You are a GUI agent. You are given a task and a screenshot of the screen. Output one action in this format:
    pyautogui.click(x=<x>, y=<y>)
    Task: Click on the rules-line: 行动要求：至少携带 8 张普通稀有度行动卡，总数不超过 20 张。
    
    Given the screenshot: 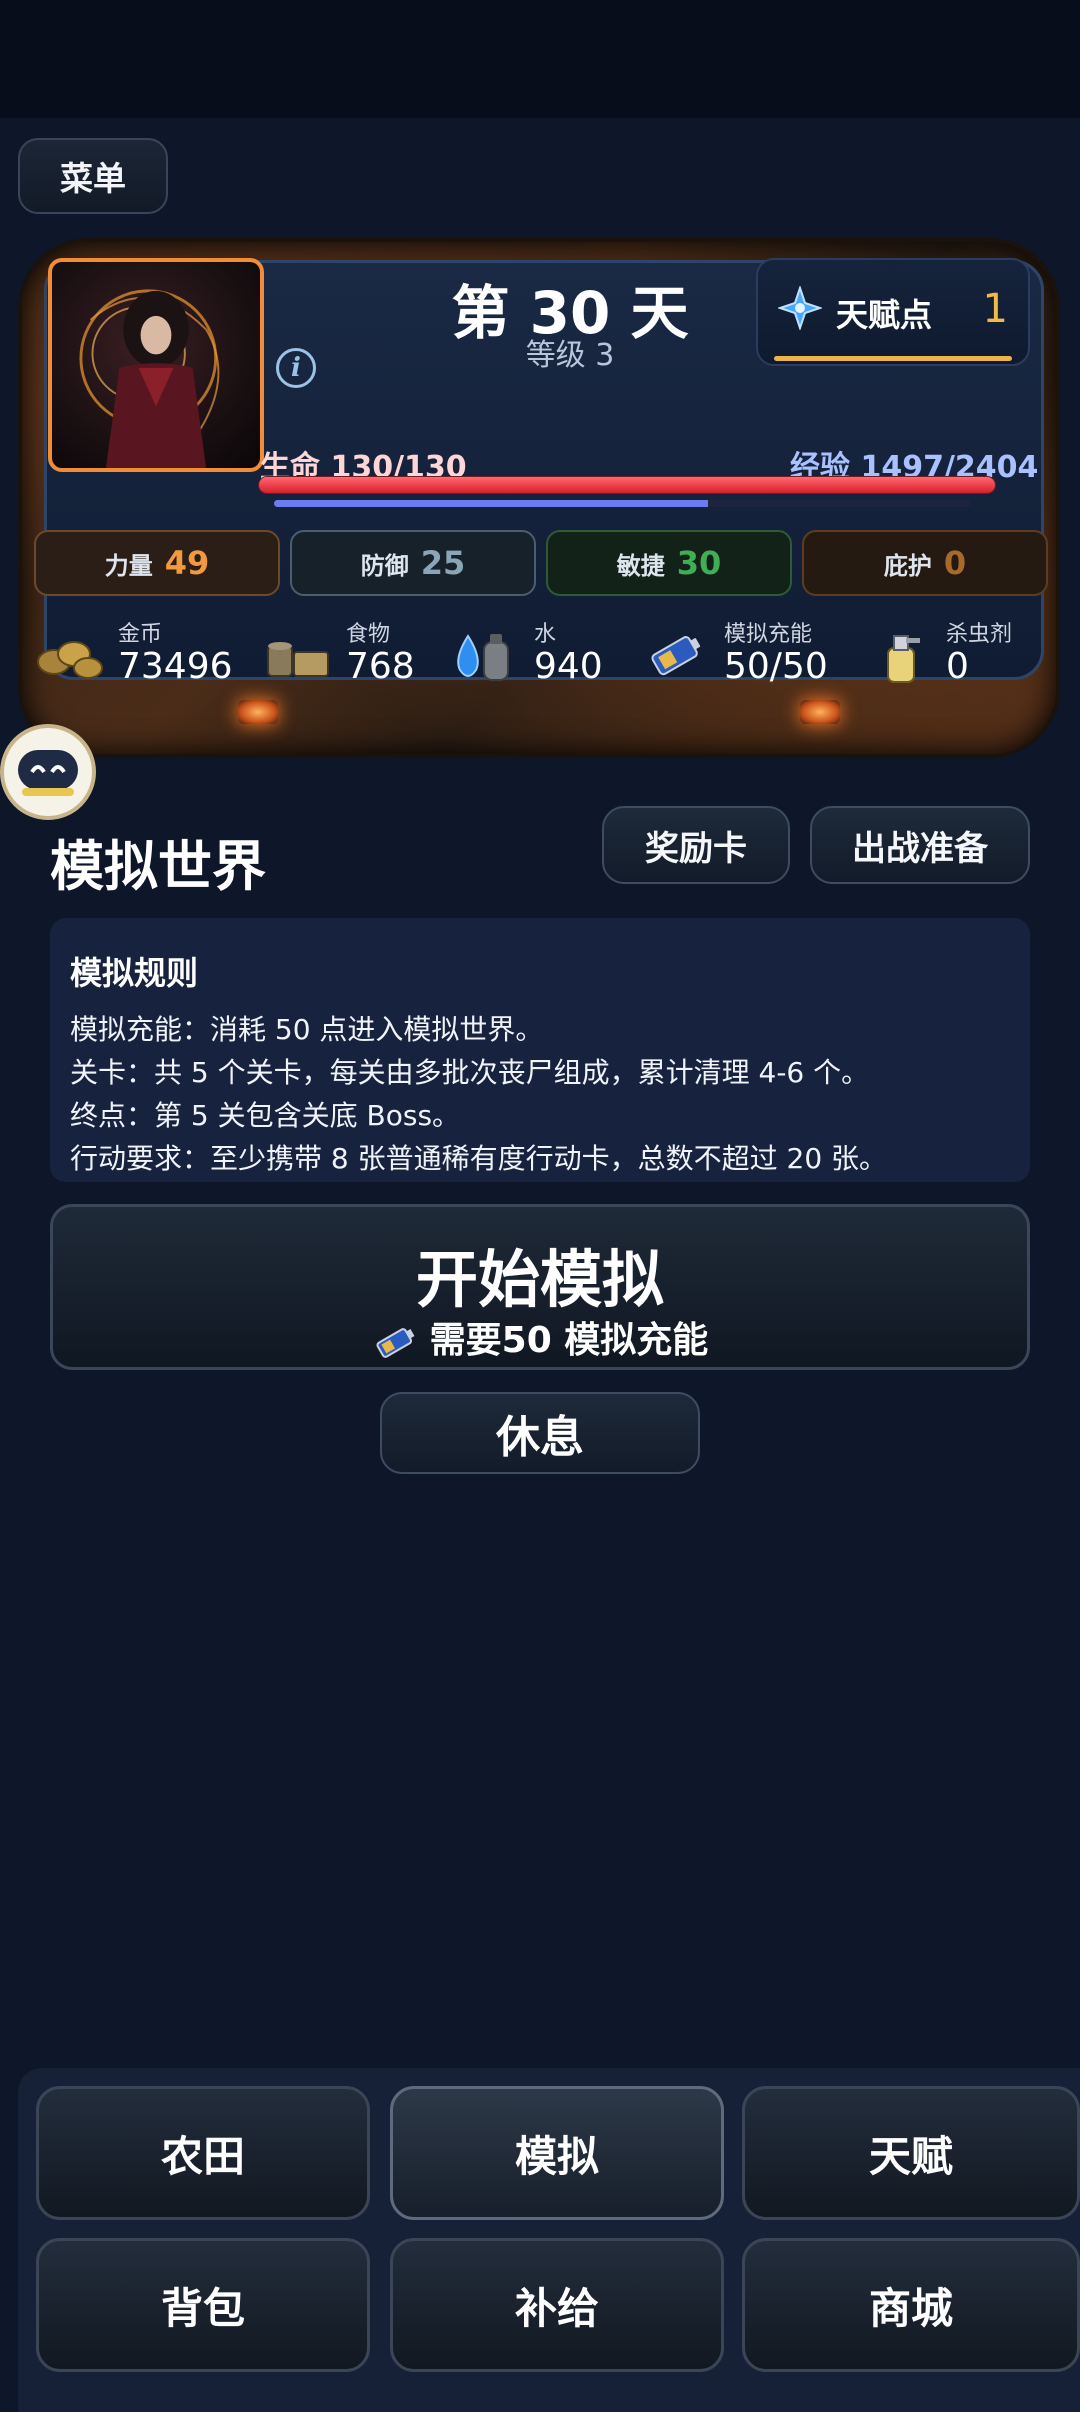 What is the action you would take?
    pyautogui.click(x=479, y=1158)
    